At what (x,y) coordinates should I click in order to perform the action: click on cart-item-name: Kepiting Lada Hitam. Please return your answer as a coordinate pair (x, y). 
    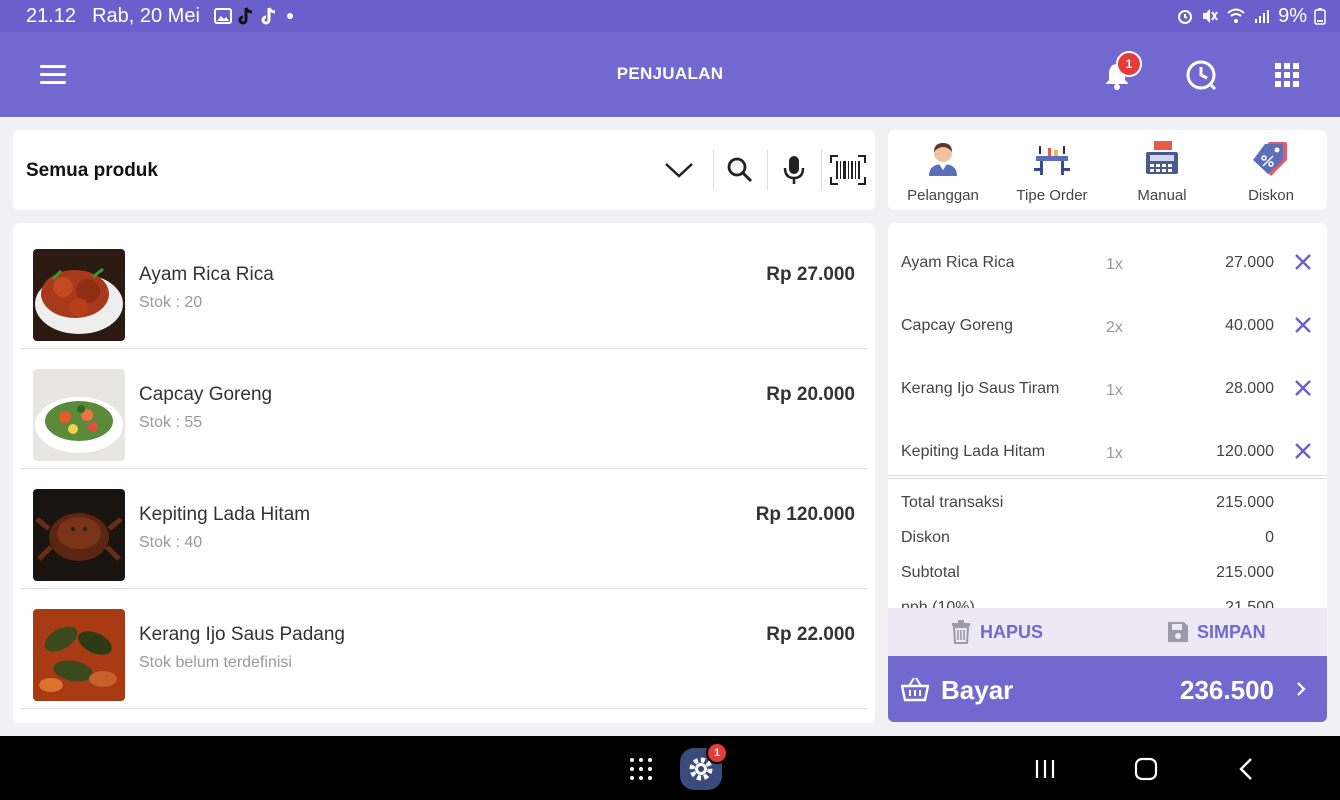
    Looking at the image, I should click on (973, 451).